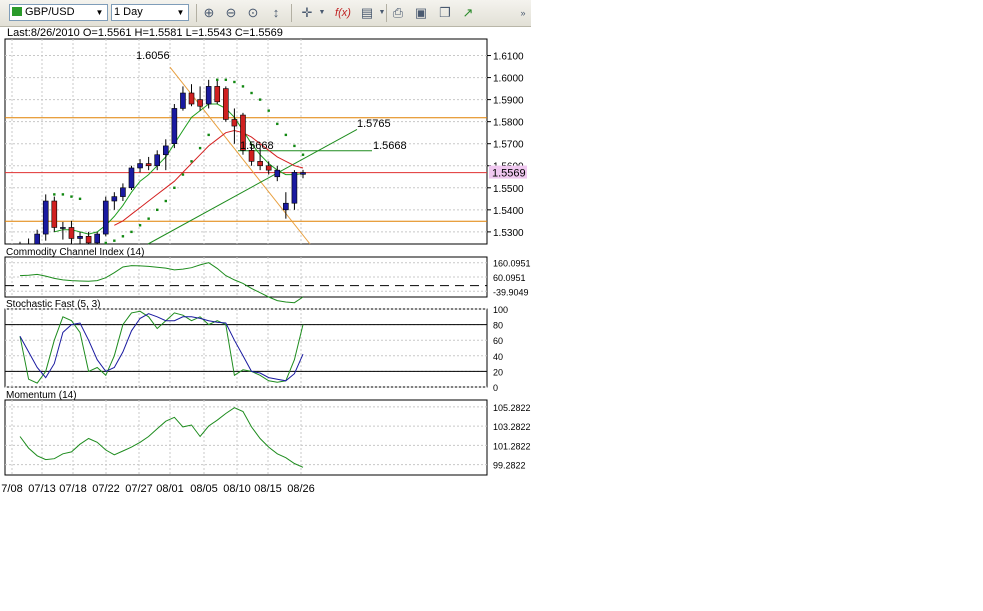 The height and width of the screenshot is (611, 983). I want to click on stochastic-y-tick-label: 60, so click(498, 341).